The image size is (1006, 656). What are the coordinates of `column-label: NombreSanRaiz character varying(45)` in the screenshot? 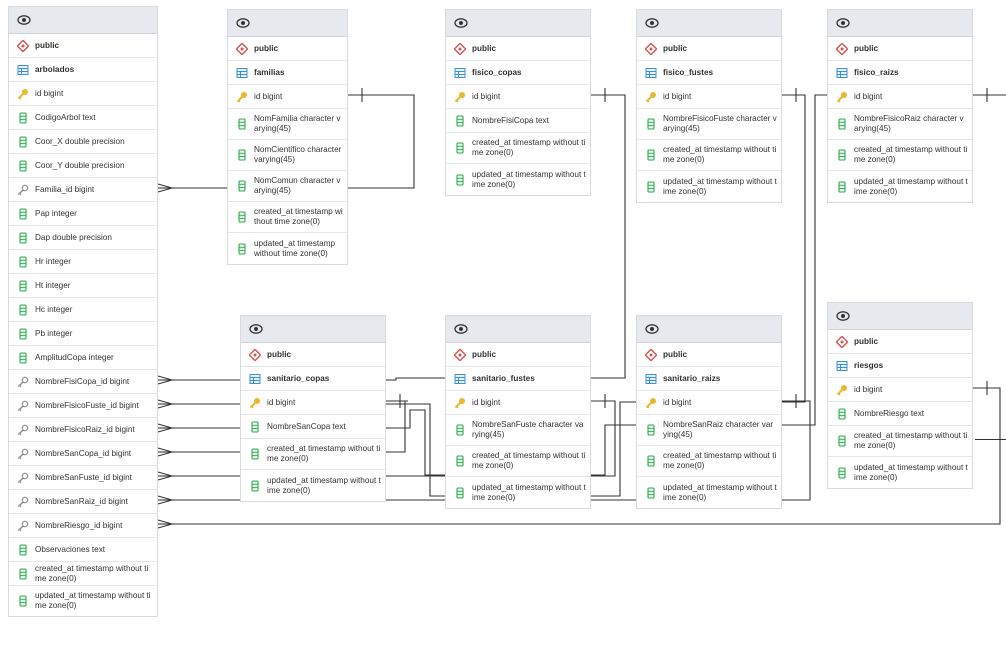 It's located at (718, 429).